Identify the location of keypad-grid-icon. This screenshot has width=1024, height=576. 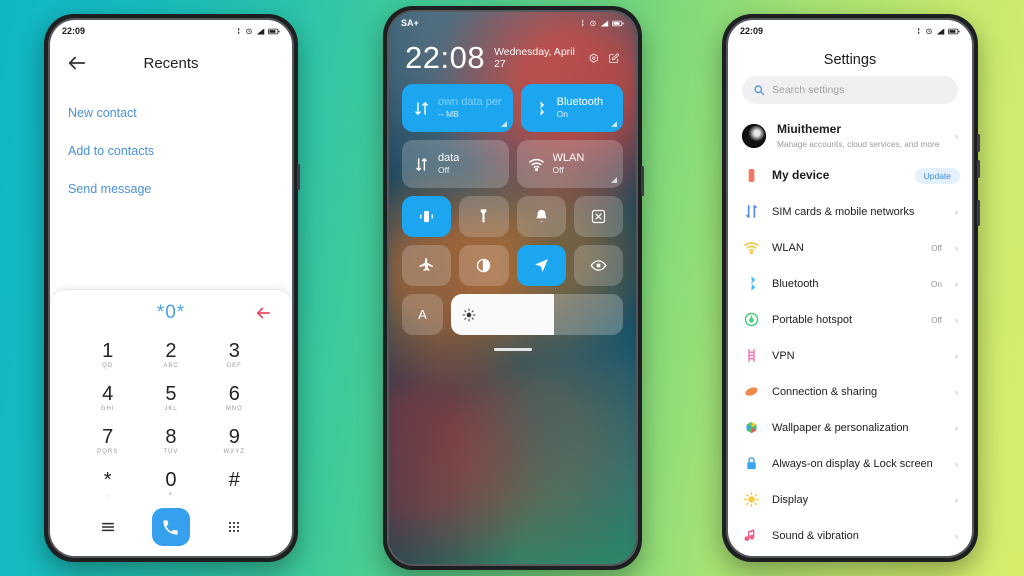
(234, 527).